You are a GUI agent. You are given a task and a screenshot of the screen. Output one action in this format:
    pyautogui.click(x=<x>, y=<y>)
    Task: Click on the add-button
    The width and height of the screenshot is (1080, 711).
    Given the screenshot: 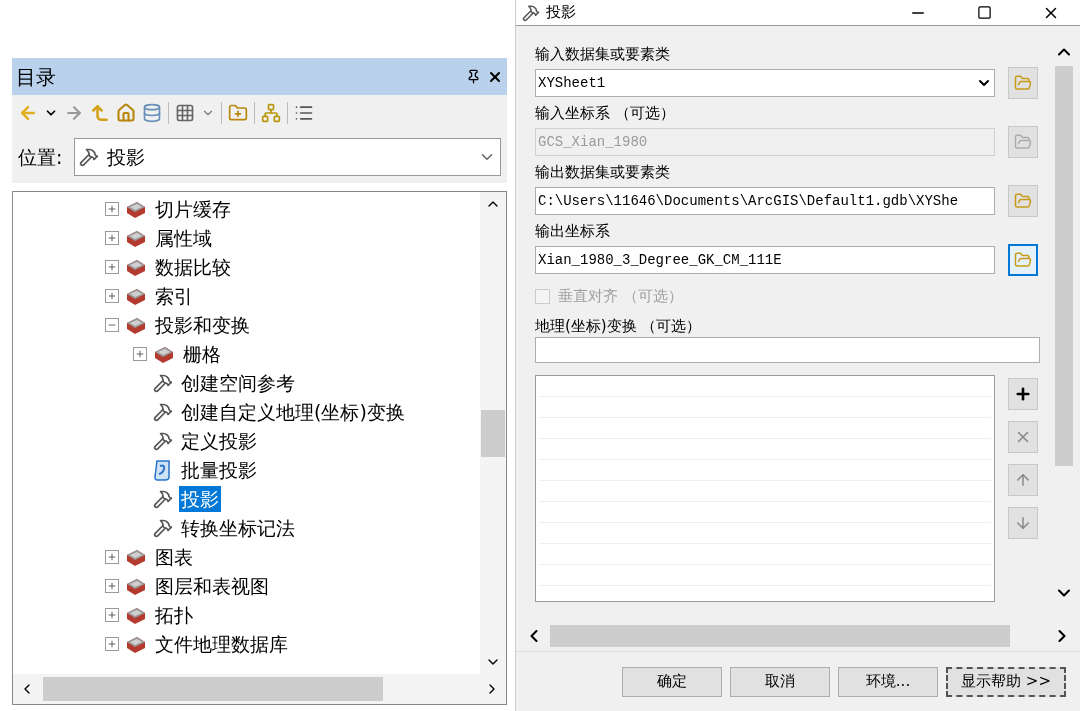 What is the action you would take?
    pyautogui.click(x=1023, y=394)
    